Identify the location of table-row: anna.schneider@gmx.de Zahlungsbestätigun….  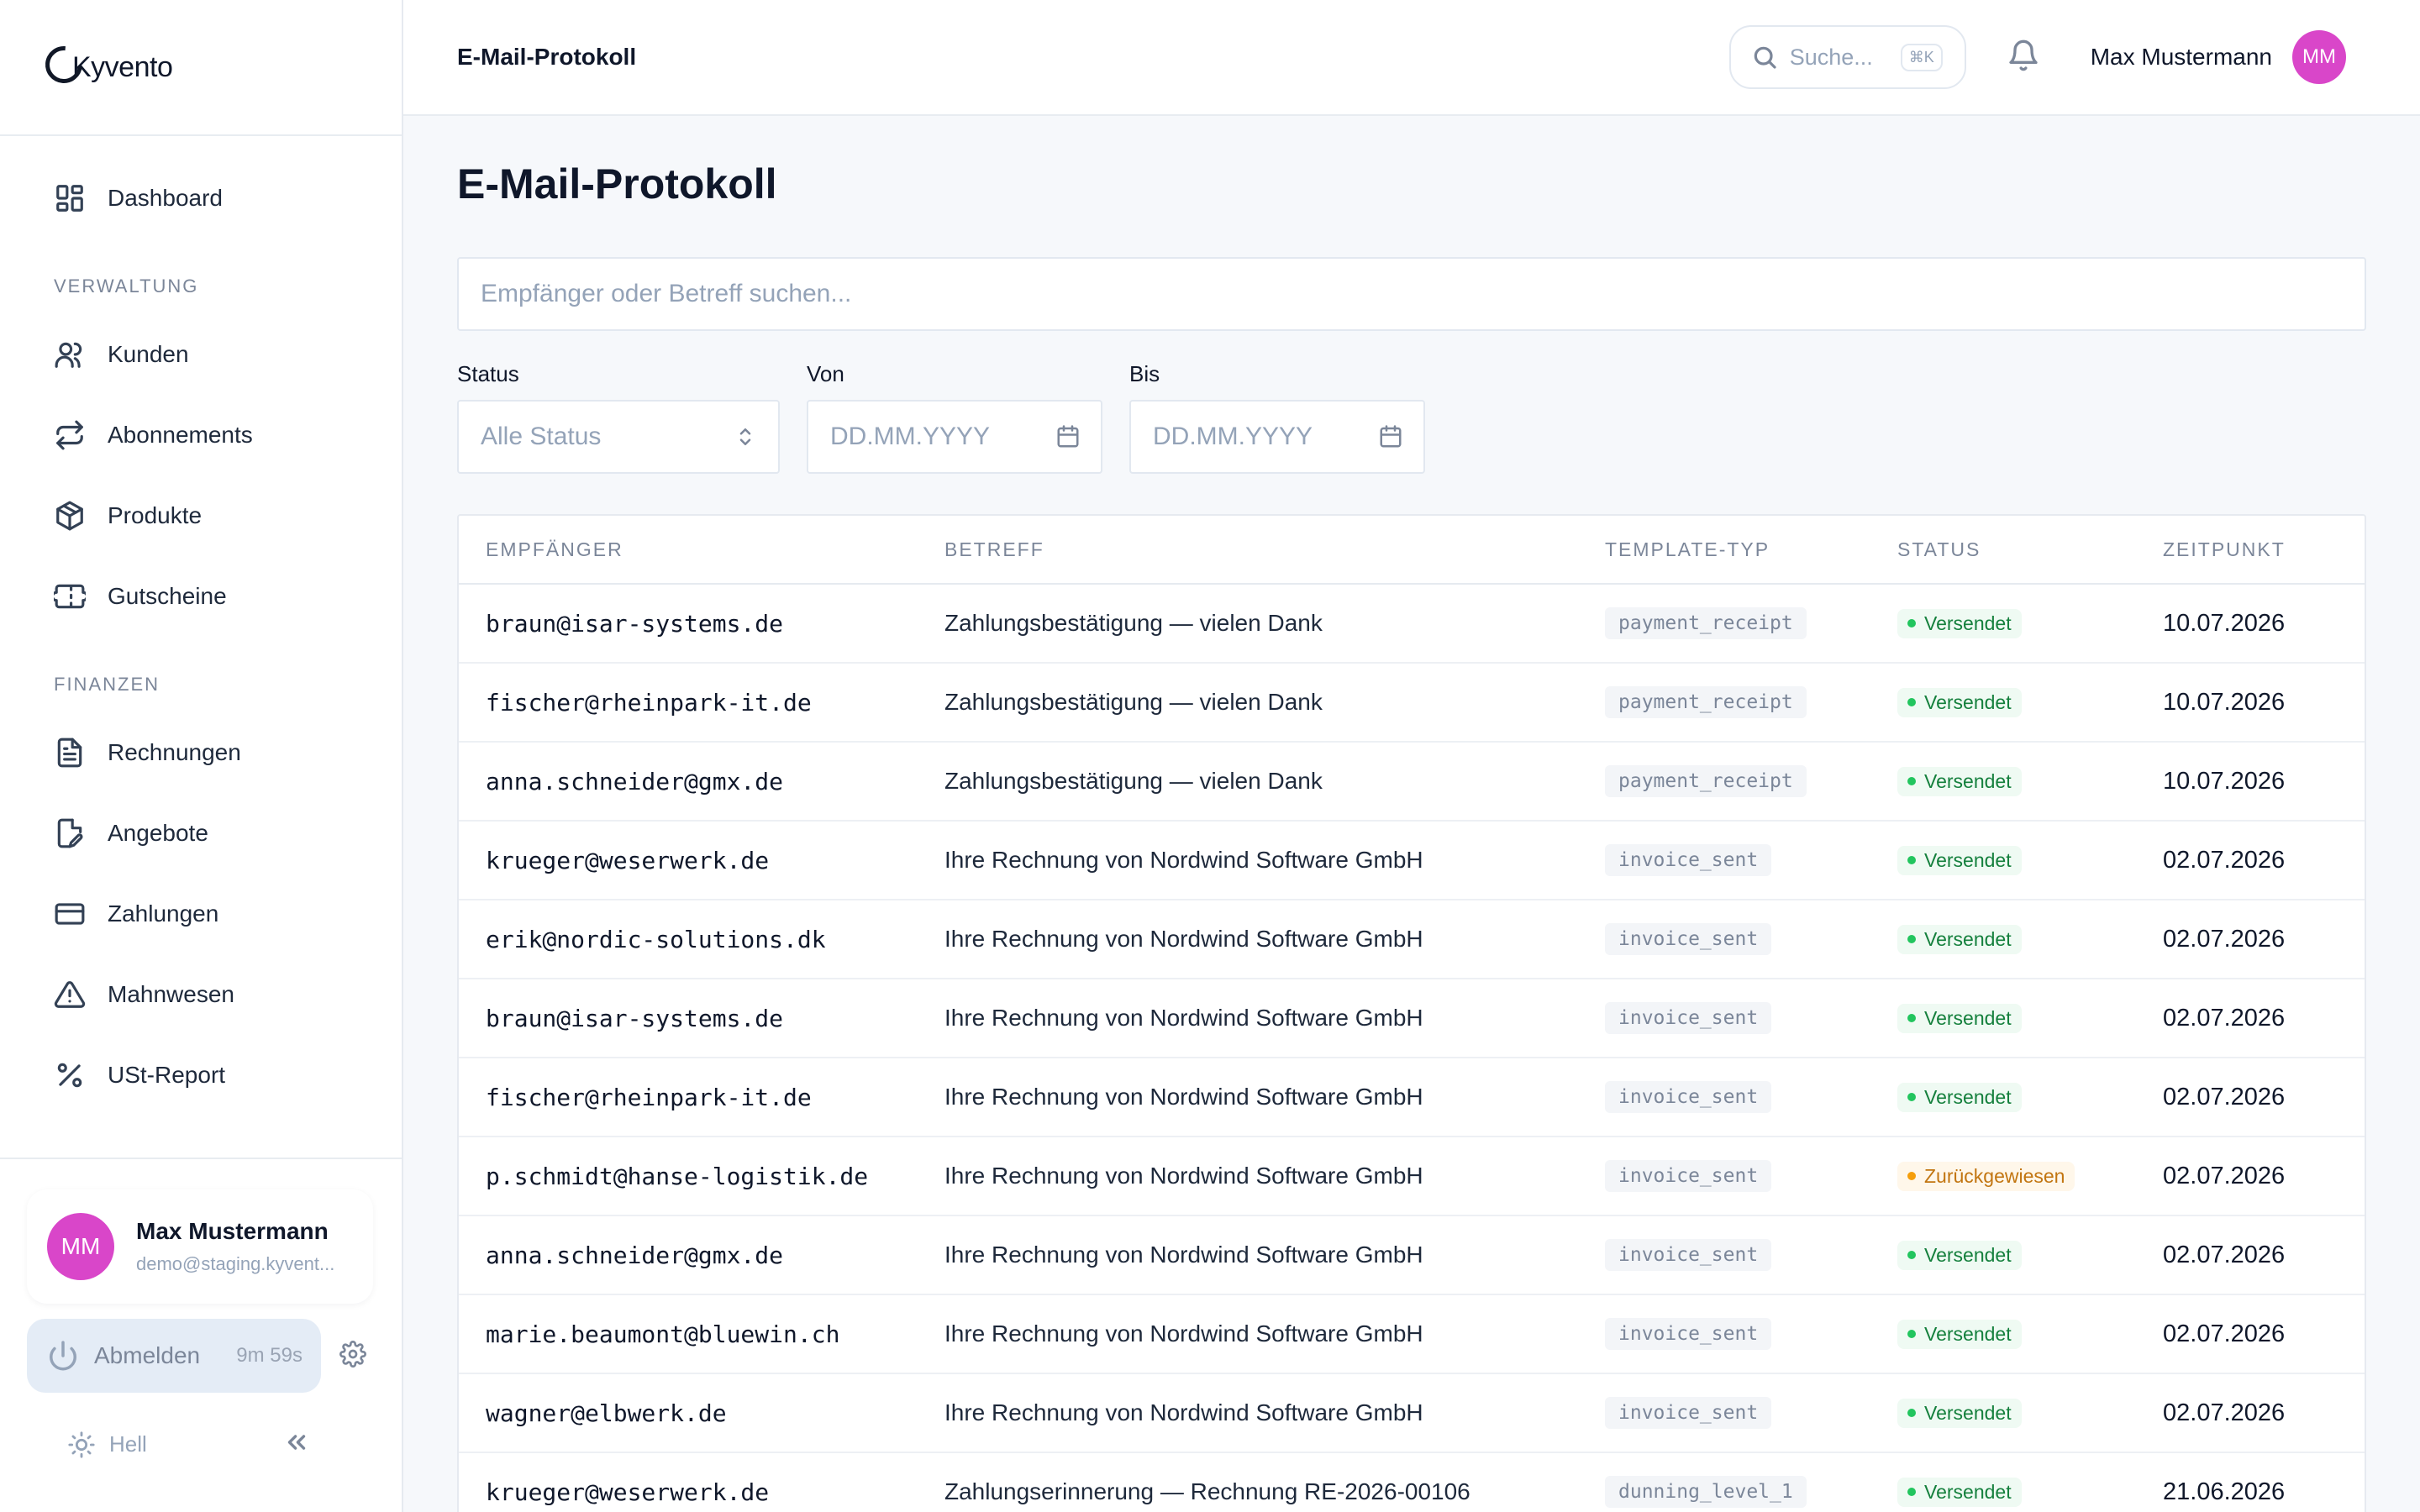
(1412, 782).